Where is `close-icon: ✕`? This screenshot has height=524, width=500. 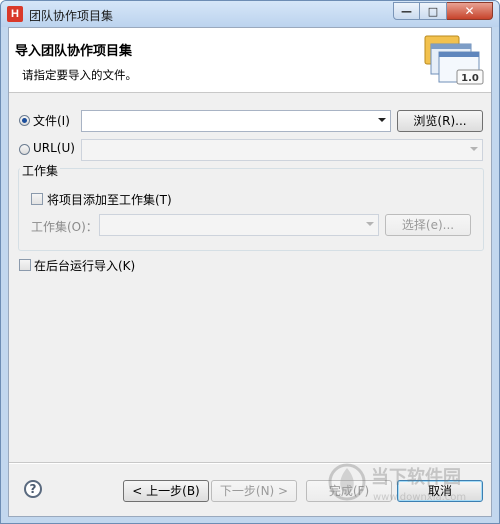 close-icon: ✕ is located at coordinates (469, 11).